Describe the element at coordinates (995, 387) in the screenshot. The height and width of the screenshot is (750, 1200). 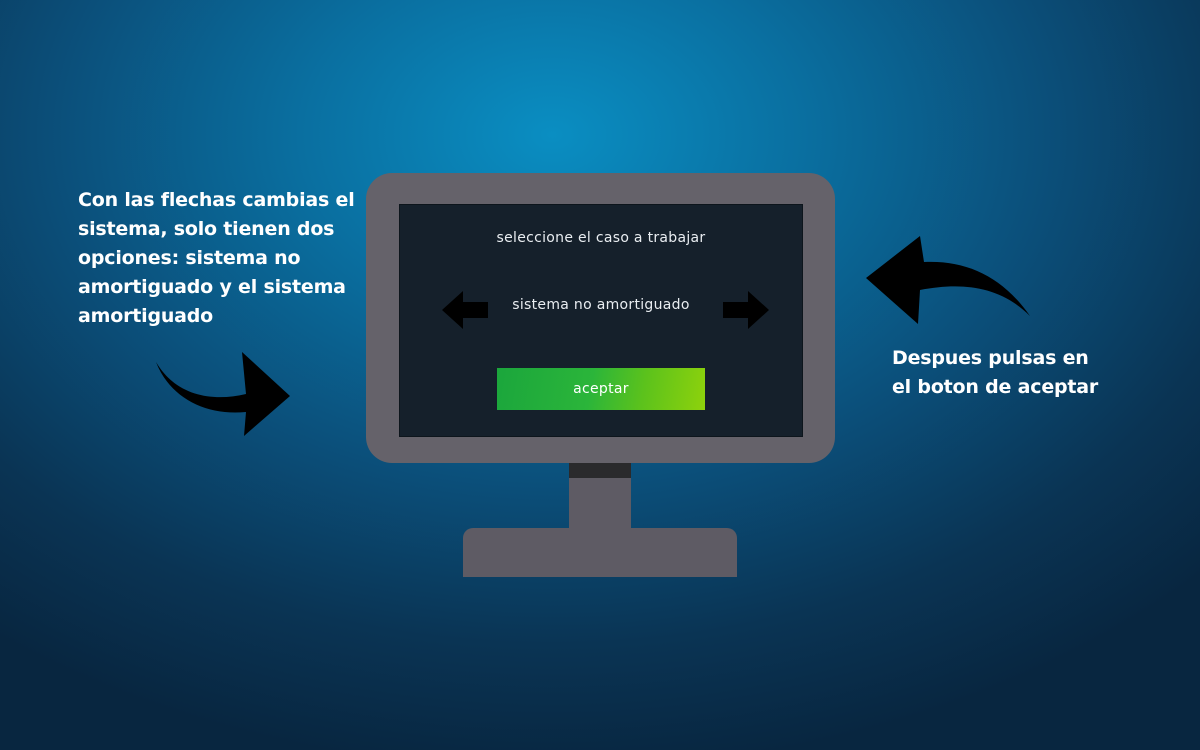
I see `right-note-line-2: el boton de aceptar` at that location.